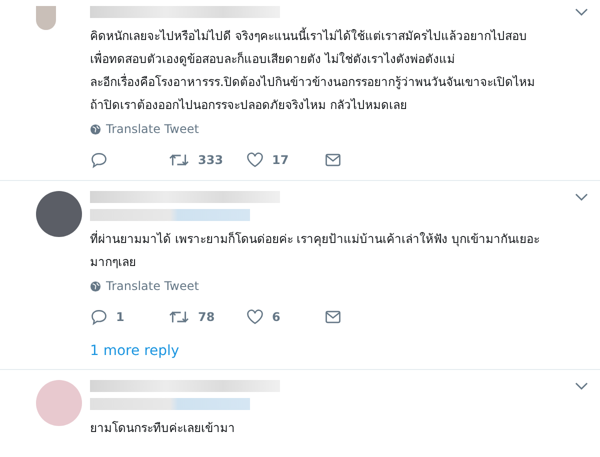 This screenshot has height=457, width=600. What do you see at coordinates (313, 82) in the screenshot?
I see `tweet-text: ละอีกเรื่องคือโรงอาหารรร.ปิดต้องไปกินข้าวข้างนอกรรอยากรู้ว่าพนวันจันเขาจะเปิดไหม` at bounding box center [313, 82].